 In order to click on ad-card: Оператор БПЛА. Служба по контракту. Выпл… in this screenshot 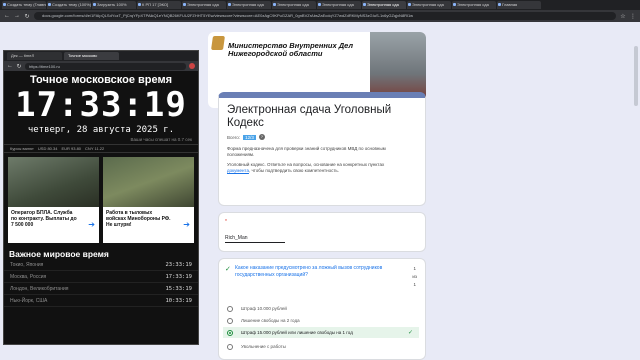, I will do `click(53, 200)`.